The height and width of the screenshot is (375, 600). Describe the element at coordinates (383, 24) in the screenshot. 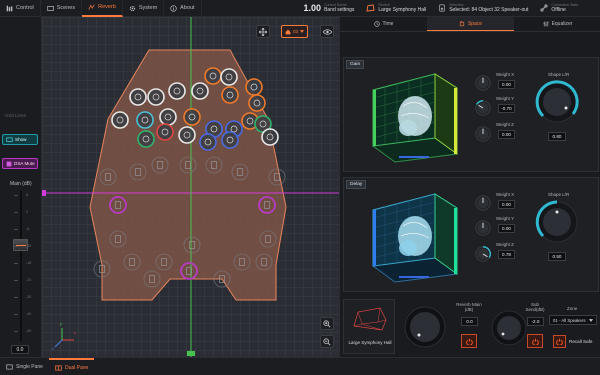

I see `tab-time: Time` at that location.